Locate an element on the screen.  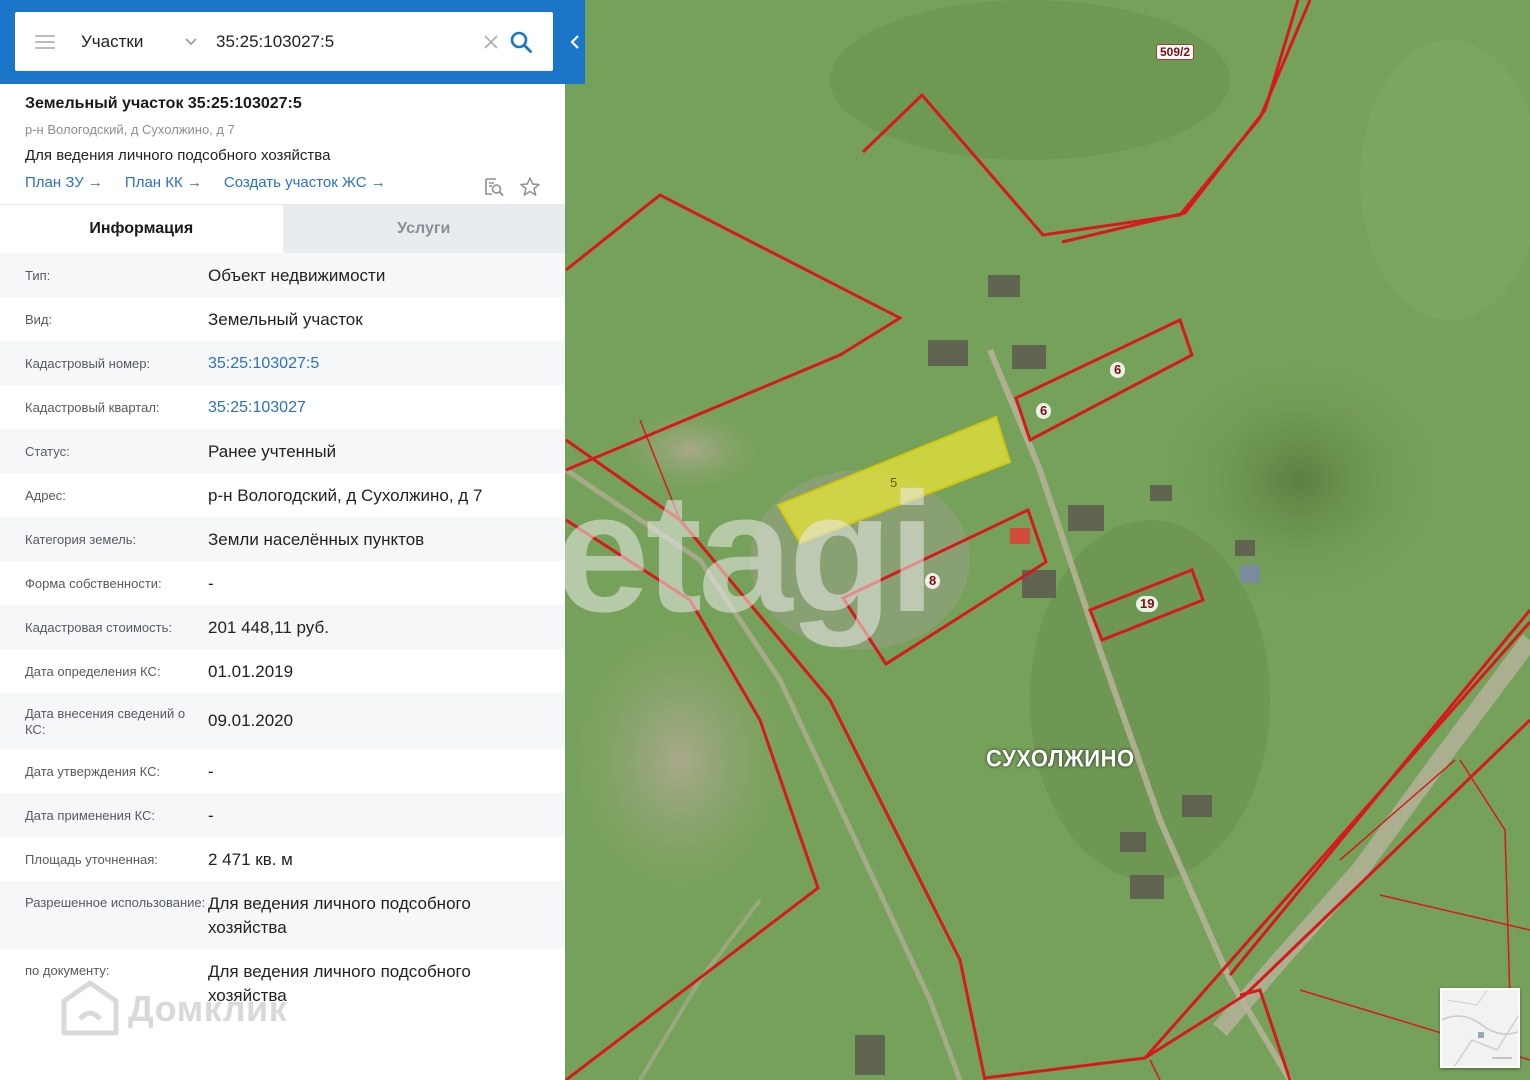
row-key: Площадь уточненная: is located at coordinates (91, 859).